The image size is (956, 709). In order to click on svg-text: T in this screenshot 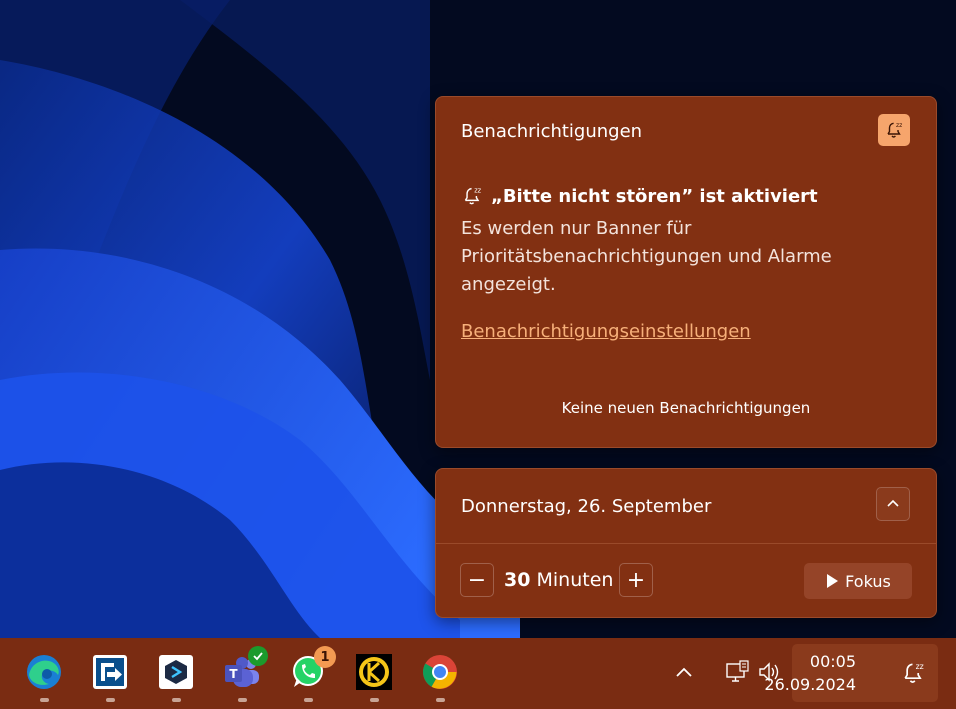, I will do `click(233, 674)`.